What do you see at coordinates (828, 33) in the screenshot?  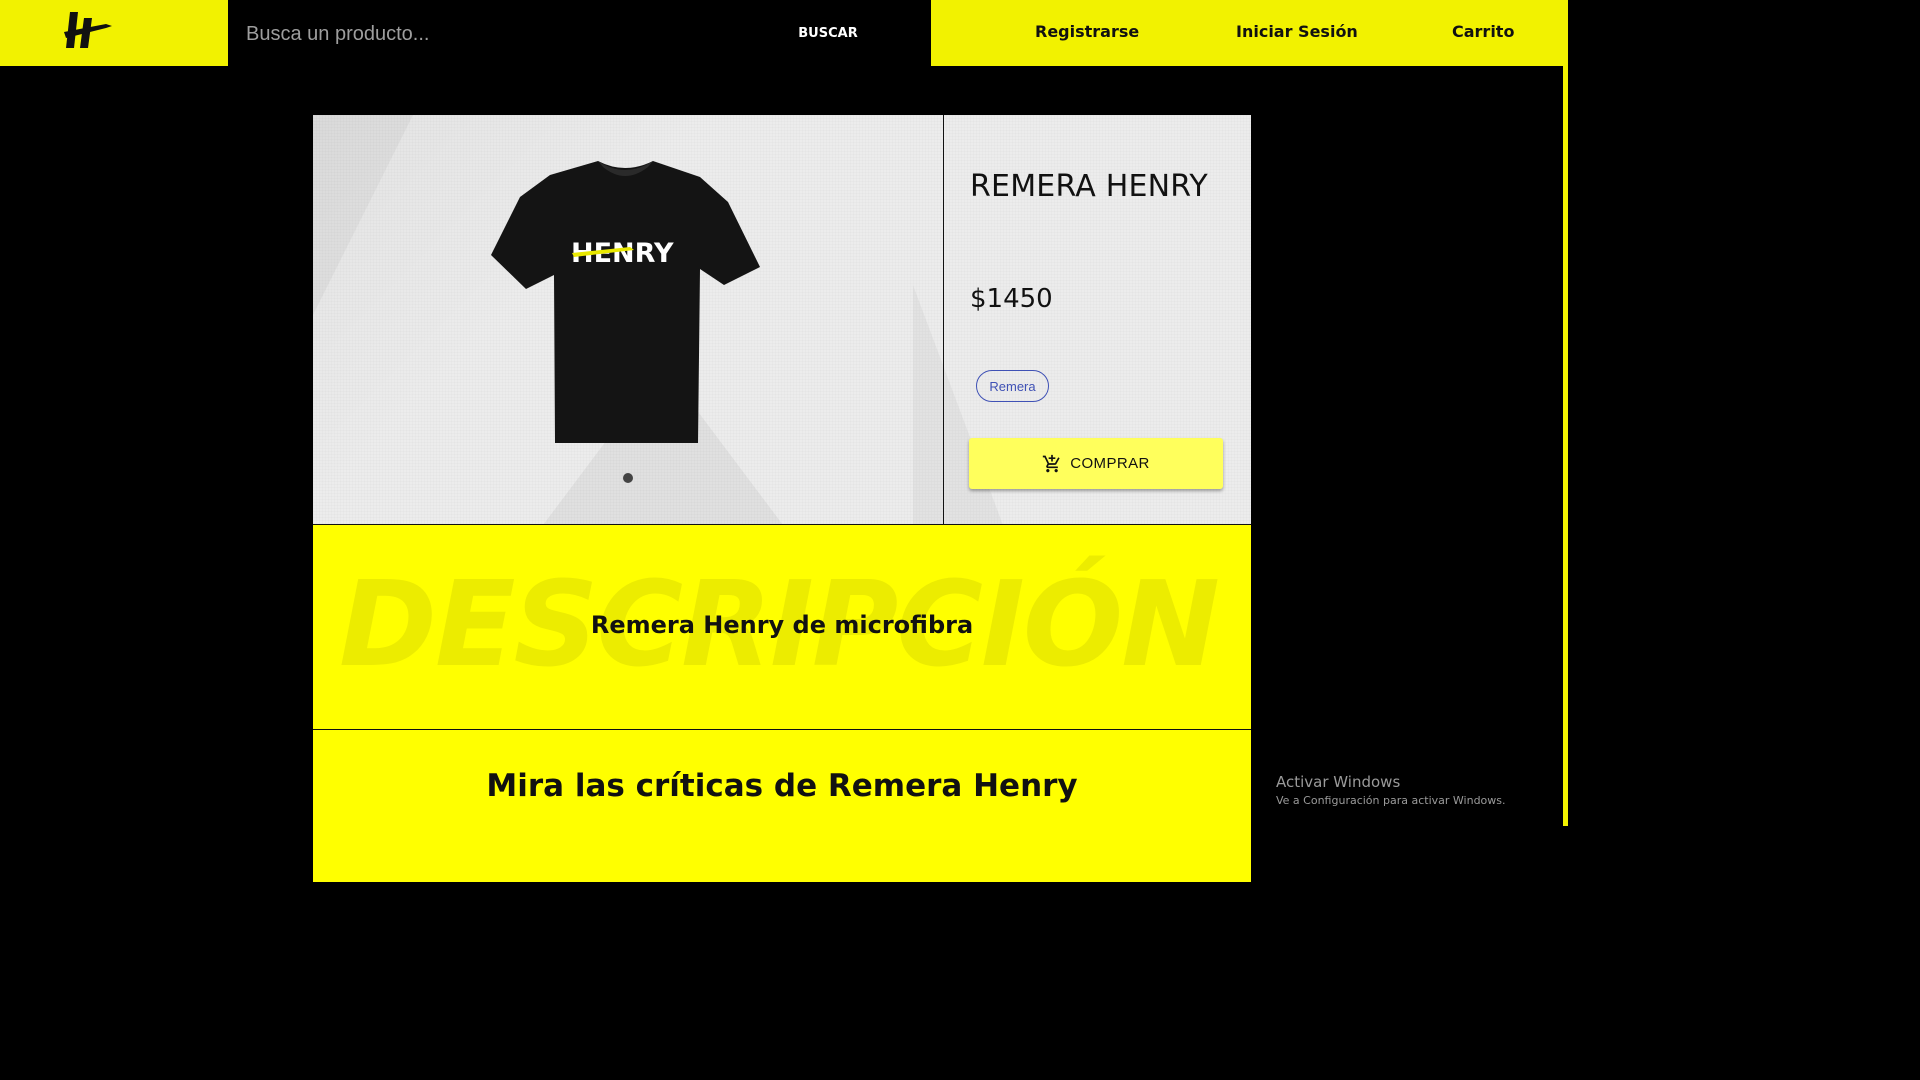 I see `search-button: BUSCAR` at bounding box center [828, 33].